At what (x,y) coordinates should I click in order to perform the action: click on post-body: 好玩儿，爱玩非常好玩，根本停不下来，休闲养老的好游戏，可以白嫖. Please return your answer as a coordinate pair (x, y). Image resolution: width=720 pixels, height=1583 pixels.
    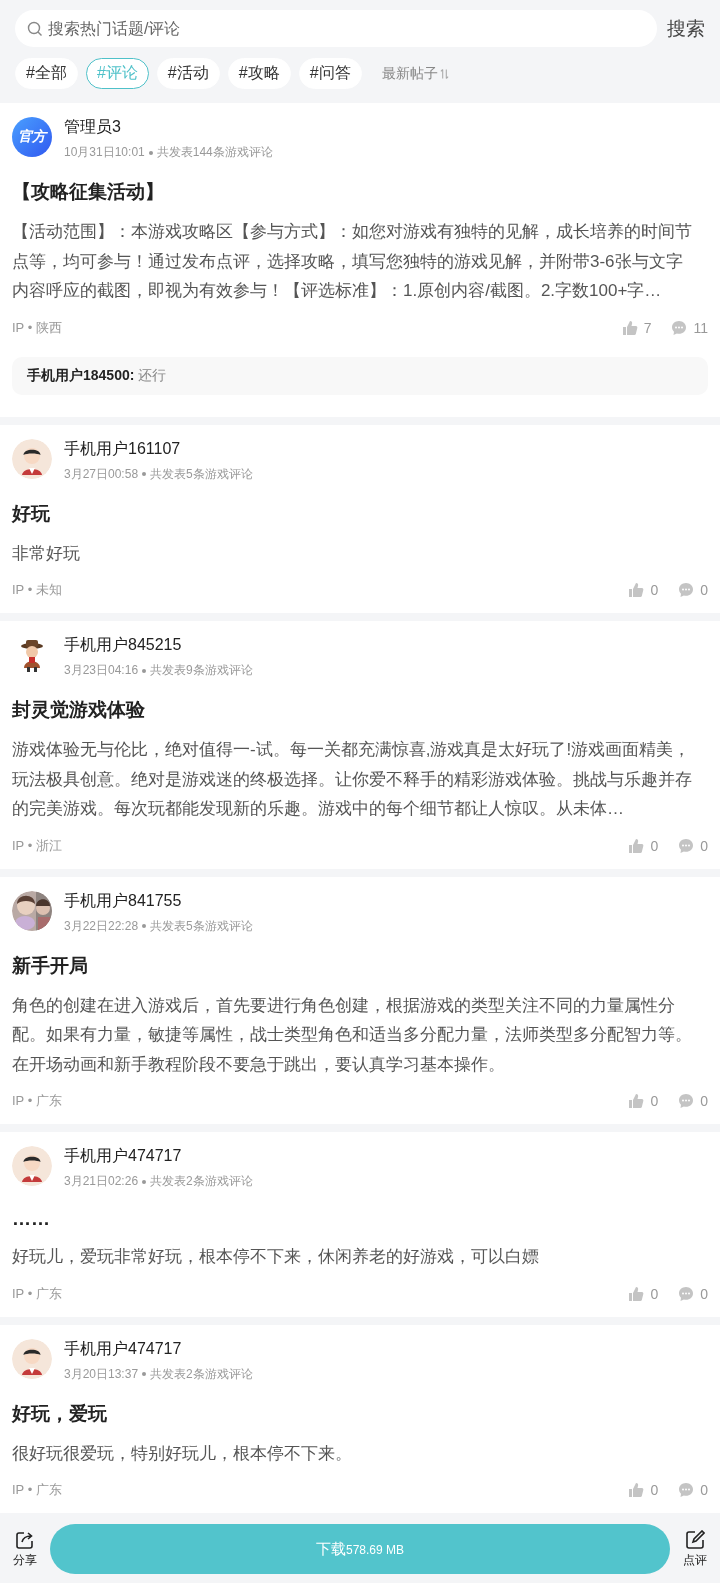
    Looking at the image, I should click on (360, 1257).